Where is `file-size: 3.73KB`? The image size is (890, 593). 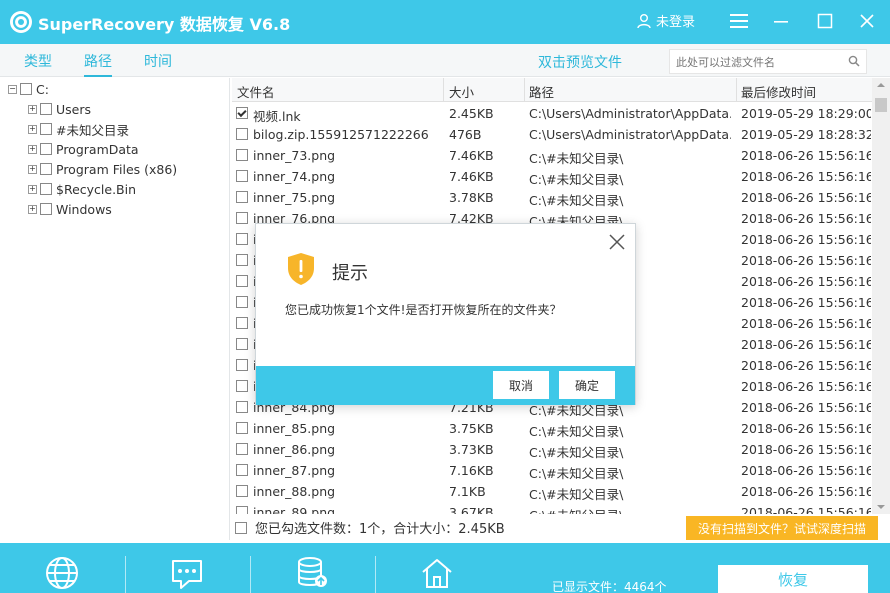
file-size: 3.73KB is located at coordinates (471, 449).